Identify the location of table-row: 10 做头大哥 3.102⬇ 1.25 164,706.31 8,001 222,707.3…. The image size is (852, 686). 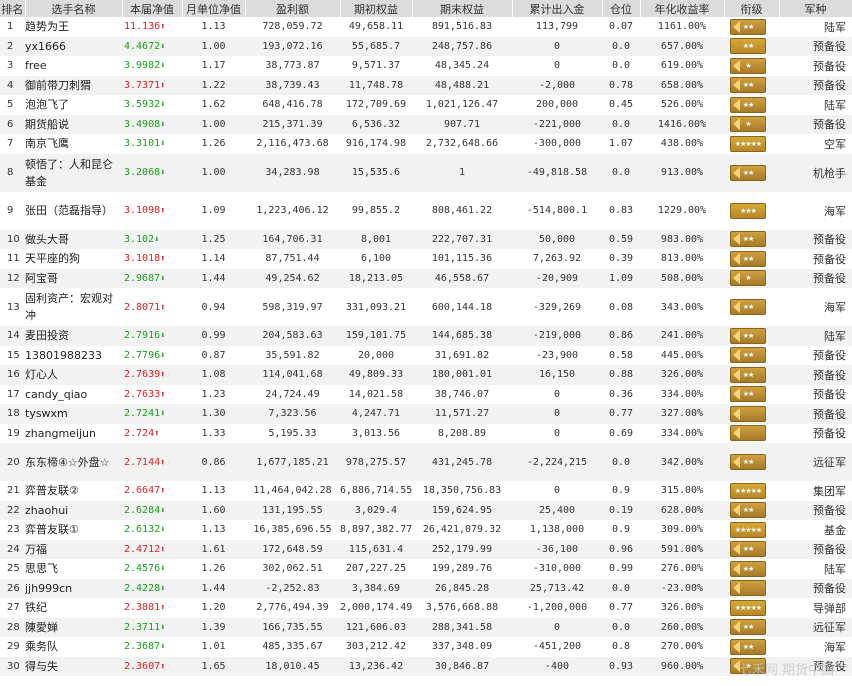
(426, 239).